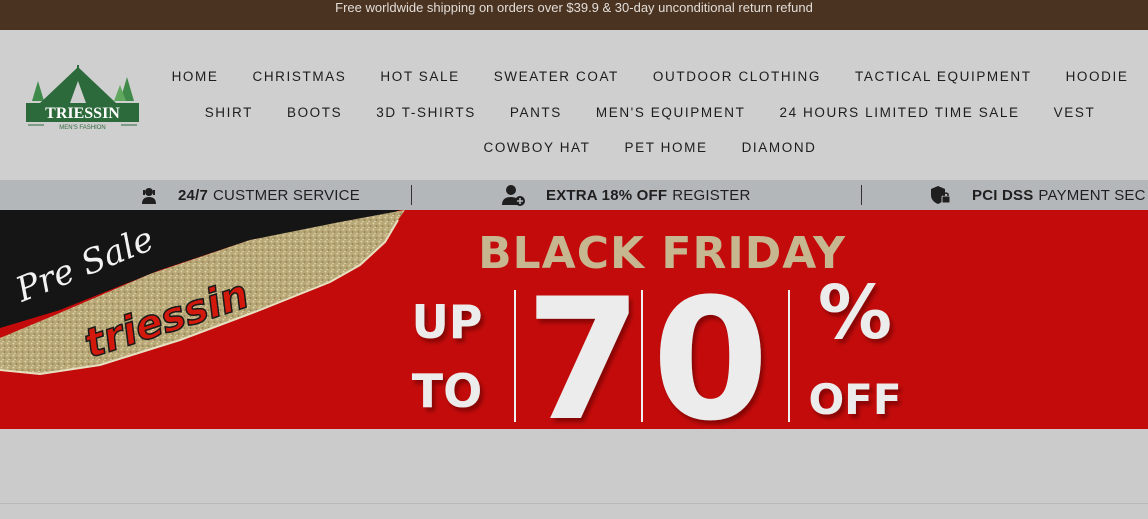 Image resolution: width=1148 pixels, height=519 pixels. What do you see at coordinates (899, 112) in the screenshot?
I see `nav-link-24-hours-limited-time-sale: 24 HOURS LIMITED TIME SALE` at bounding box center [899, 112].